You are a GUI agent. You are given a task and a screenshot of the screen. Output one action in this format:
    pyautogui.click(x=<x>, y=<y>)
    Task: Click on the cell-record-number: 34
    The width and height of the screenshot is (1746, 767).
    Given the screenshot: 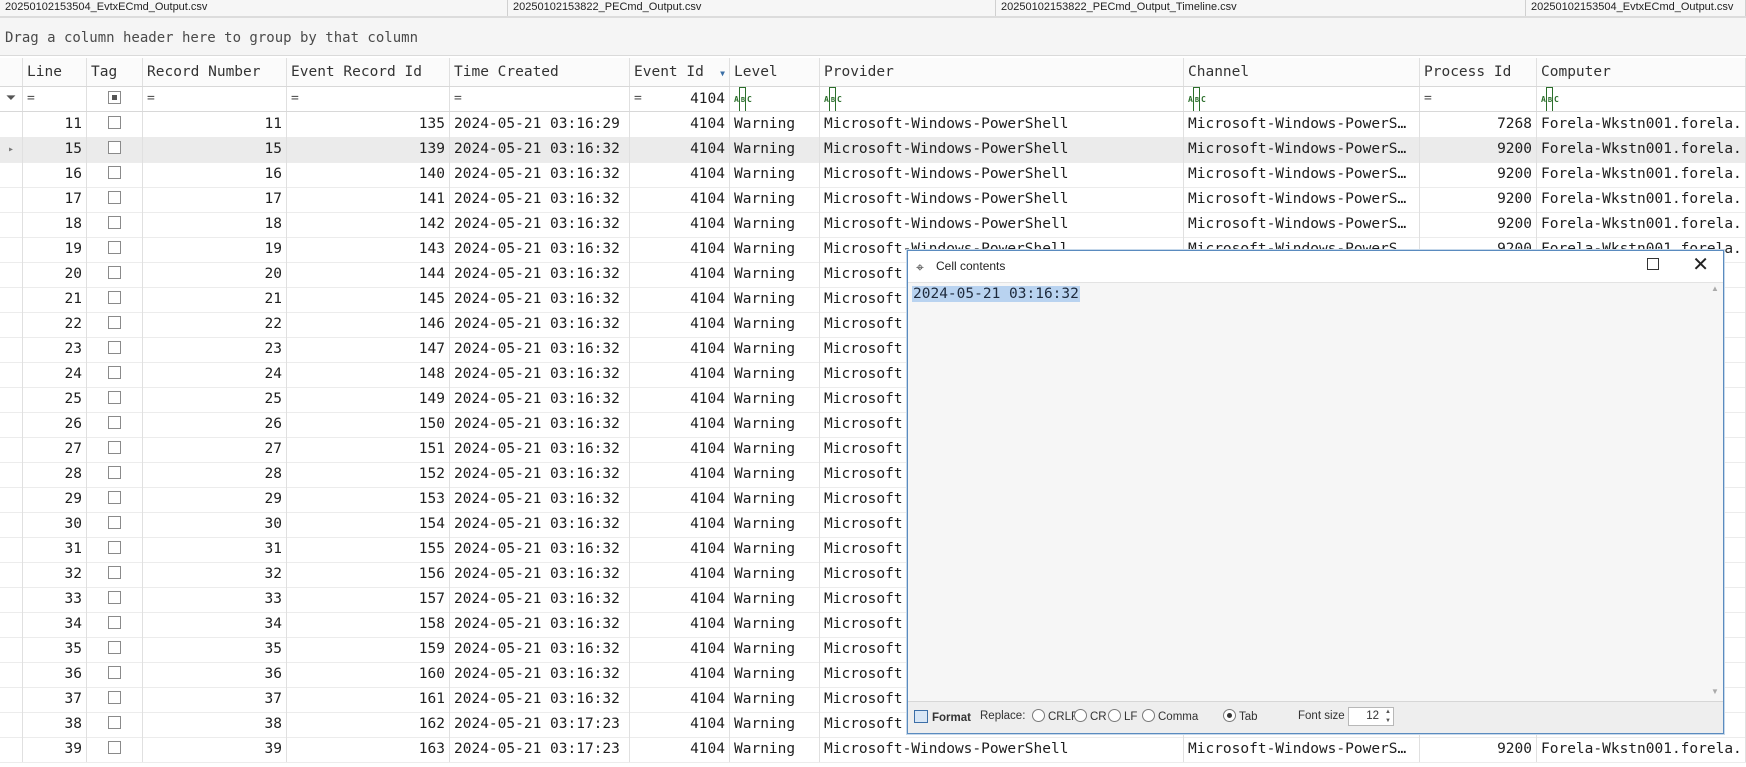 What is the action you would take?
    pyautogui.click(x=215, y=624)
    